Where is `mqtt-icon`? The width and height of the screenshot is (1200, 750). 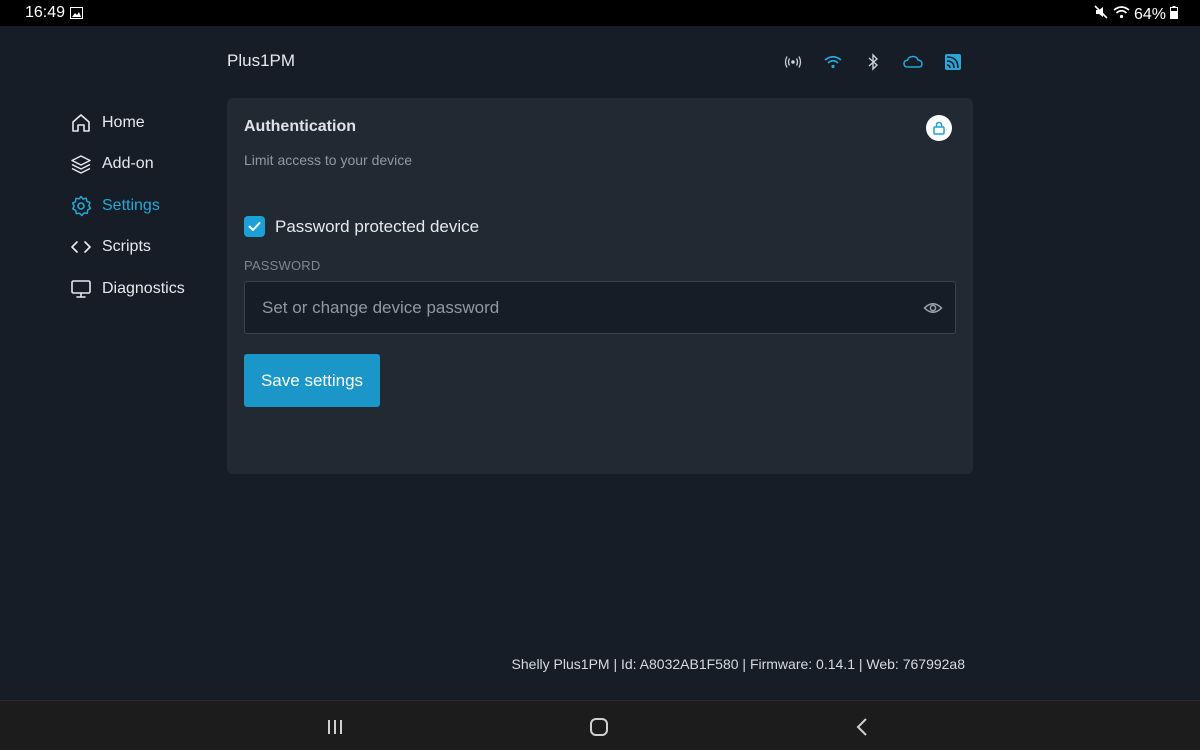 mqtt-icon is located at coordinates (953, 62).